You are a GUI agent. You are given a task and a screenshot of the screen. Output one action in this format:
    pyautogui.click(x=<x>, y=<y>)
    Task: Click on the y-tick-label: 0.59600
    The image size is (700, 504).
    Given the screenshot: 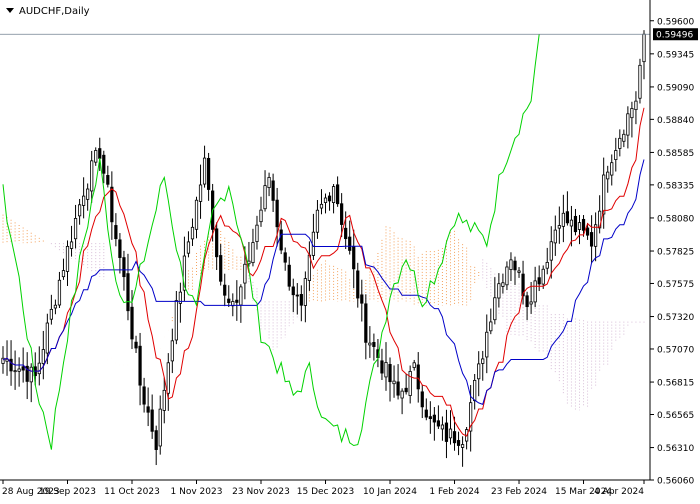 What is the action you would take?
    pyautogui.click(x=675, y=22)
    